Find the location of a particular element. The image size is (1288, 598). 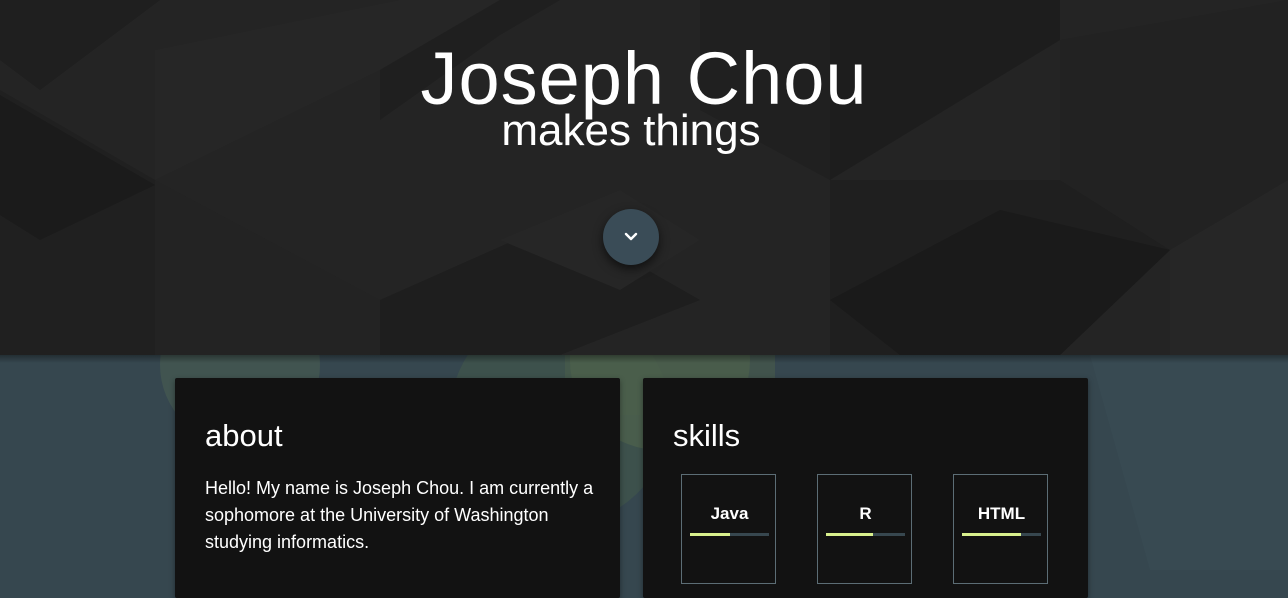

hero-shadow is located at coordinates (644, 359).